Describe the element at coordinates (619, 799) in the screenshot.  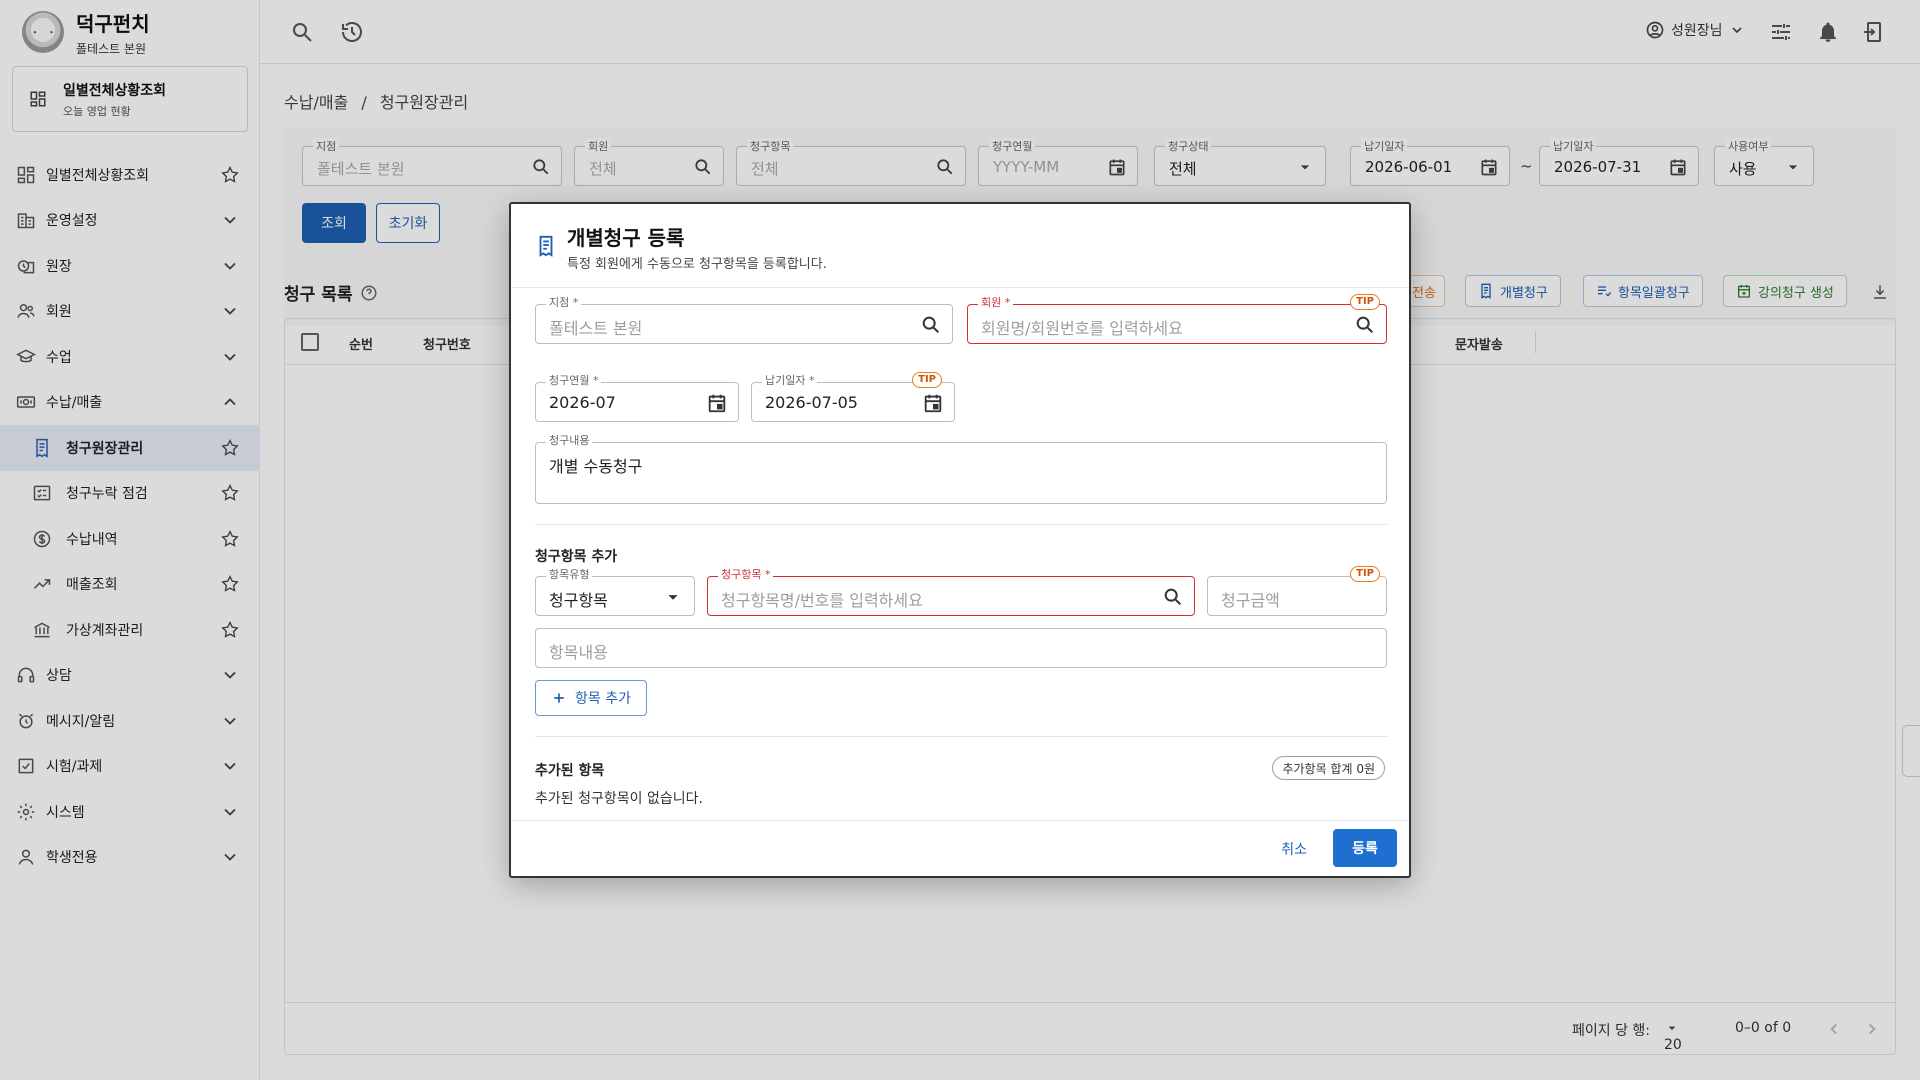
I see `empty-items-message: 추가된 청구항목이 없습니다.` at that location.